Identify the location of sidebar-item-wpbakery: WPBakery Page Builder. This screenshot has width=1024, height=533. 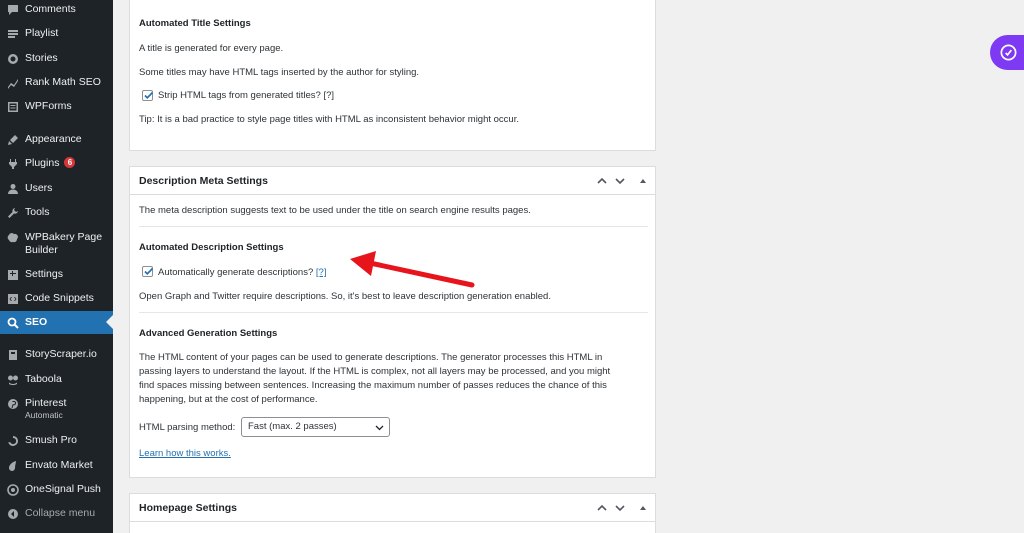
(56, 244).